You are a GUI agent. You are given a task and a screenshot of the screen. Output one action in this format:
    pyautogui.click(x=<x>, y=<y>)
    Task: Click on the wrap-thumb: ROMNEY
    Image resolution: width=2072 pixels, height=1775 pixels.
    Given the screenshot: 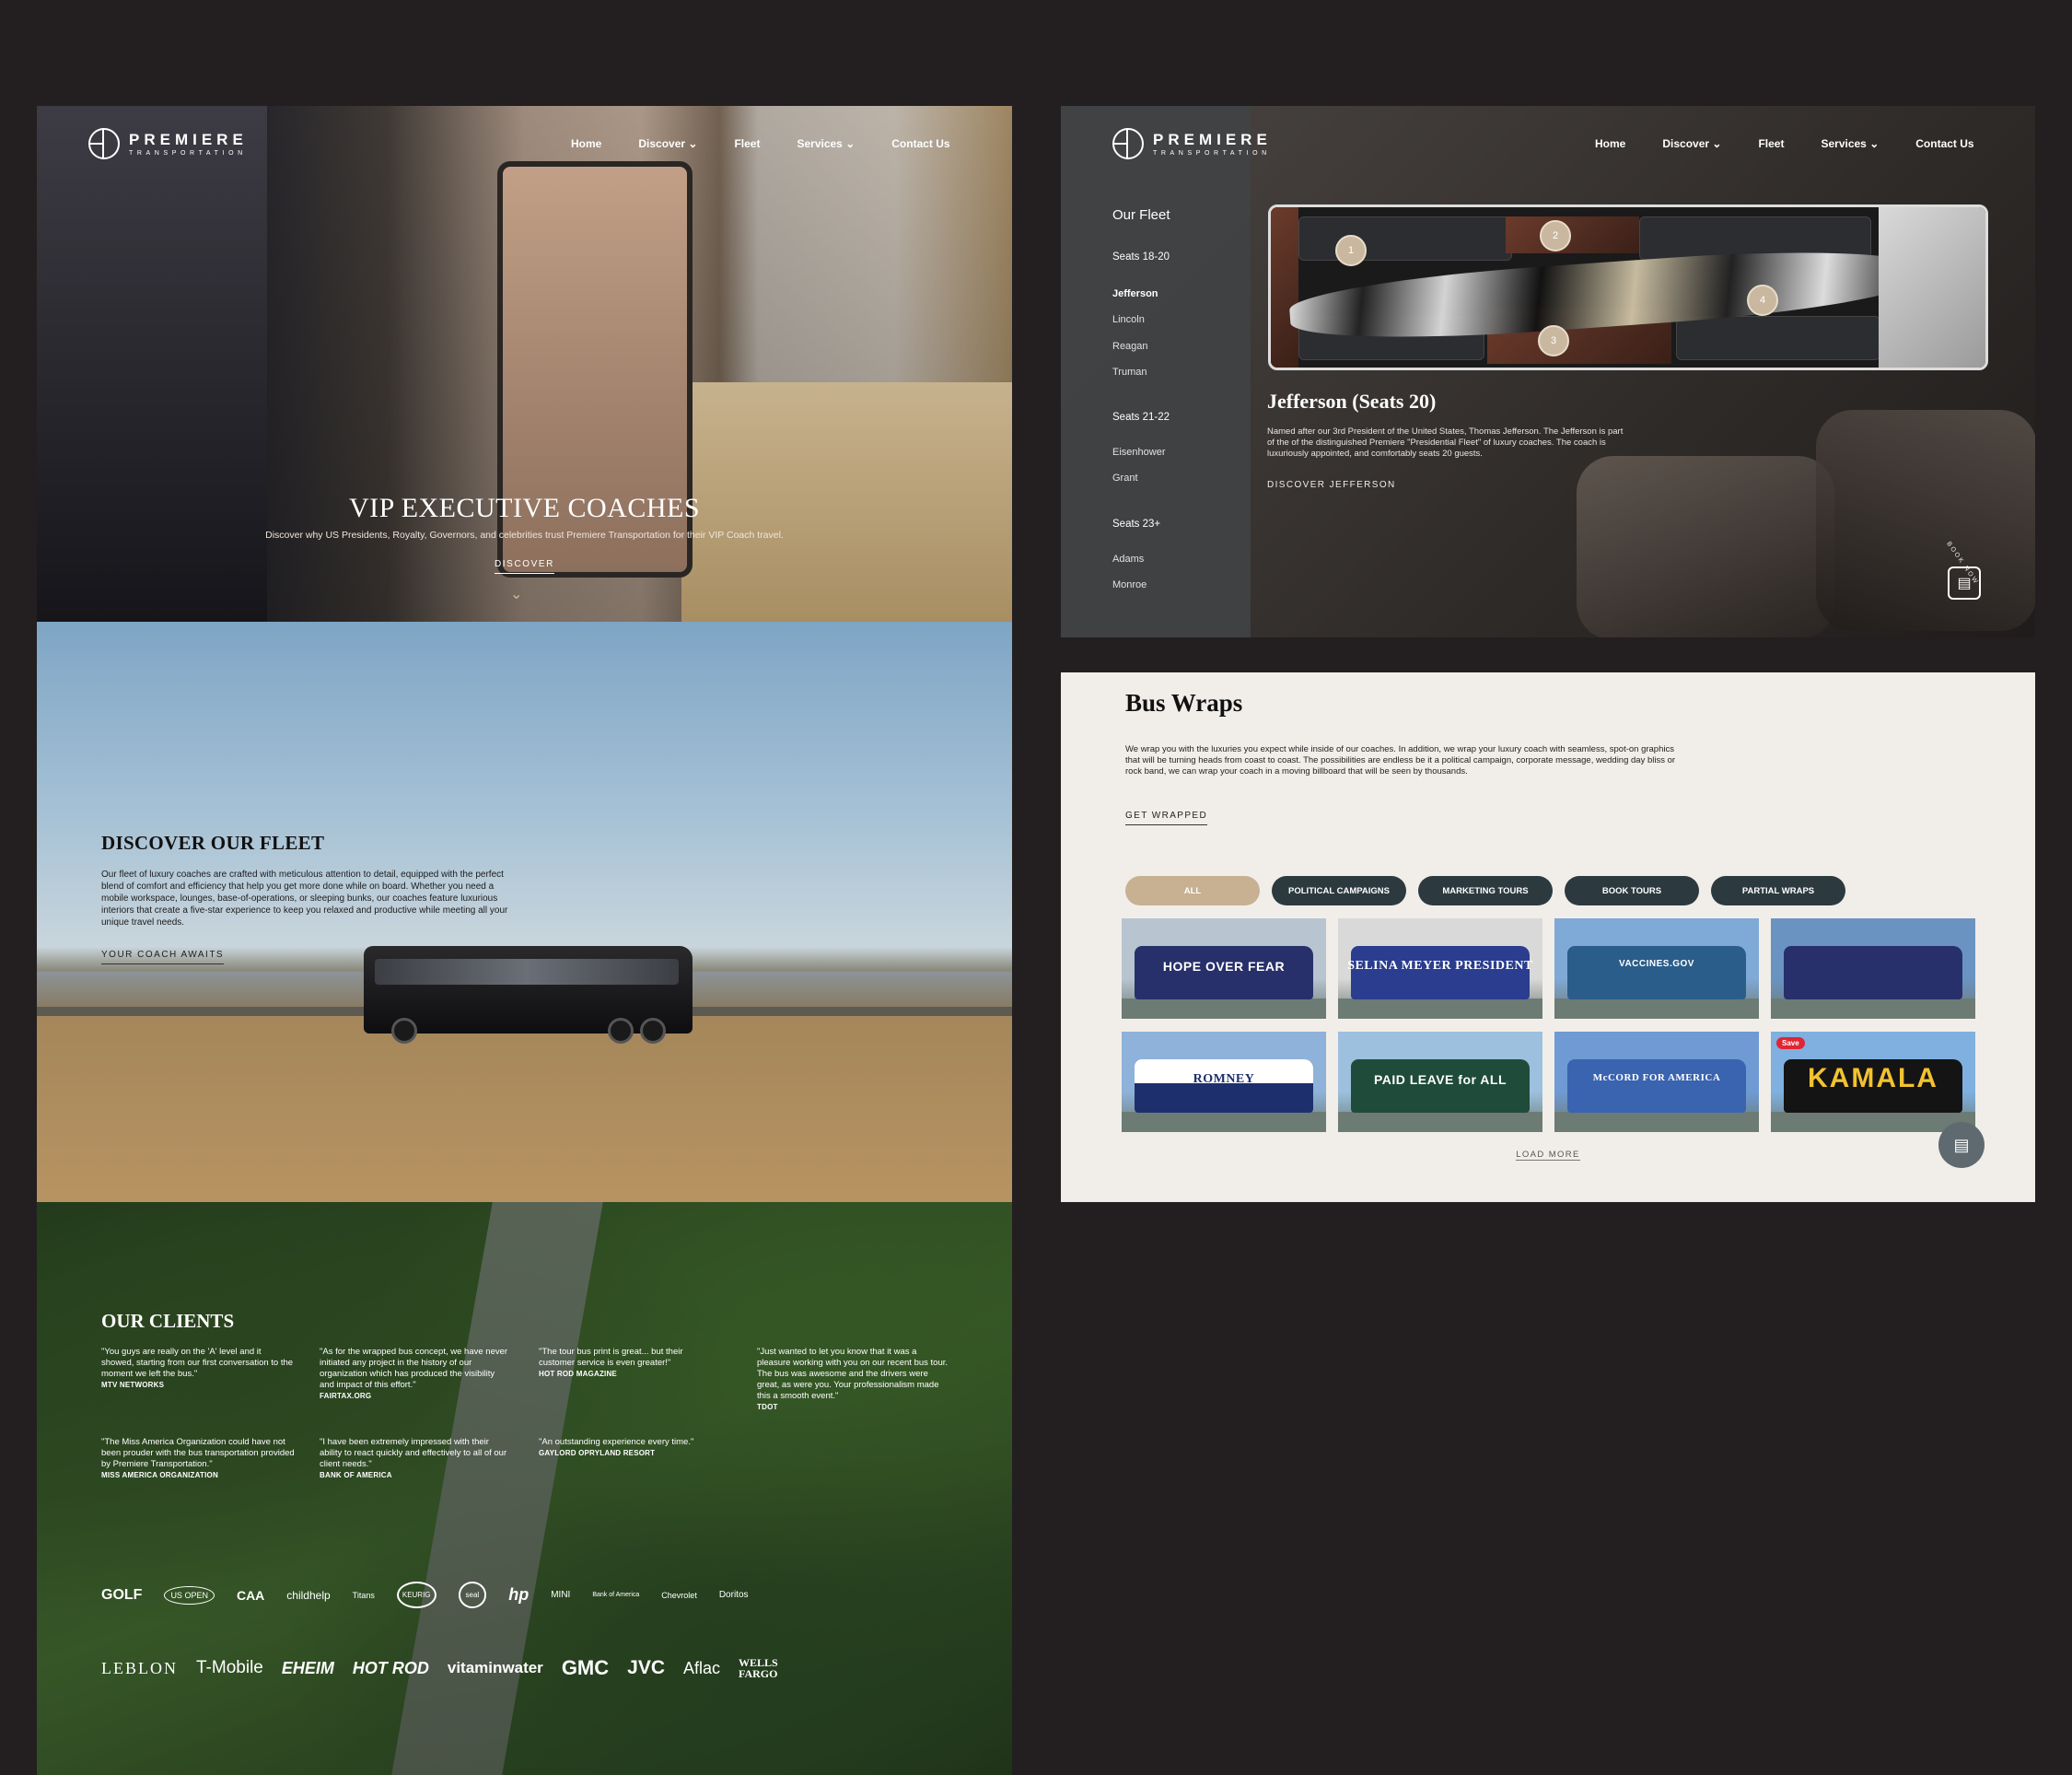 What is the action you would take?
    pyautogui.click(x=1224, y=1082)
    